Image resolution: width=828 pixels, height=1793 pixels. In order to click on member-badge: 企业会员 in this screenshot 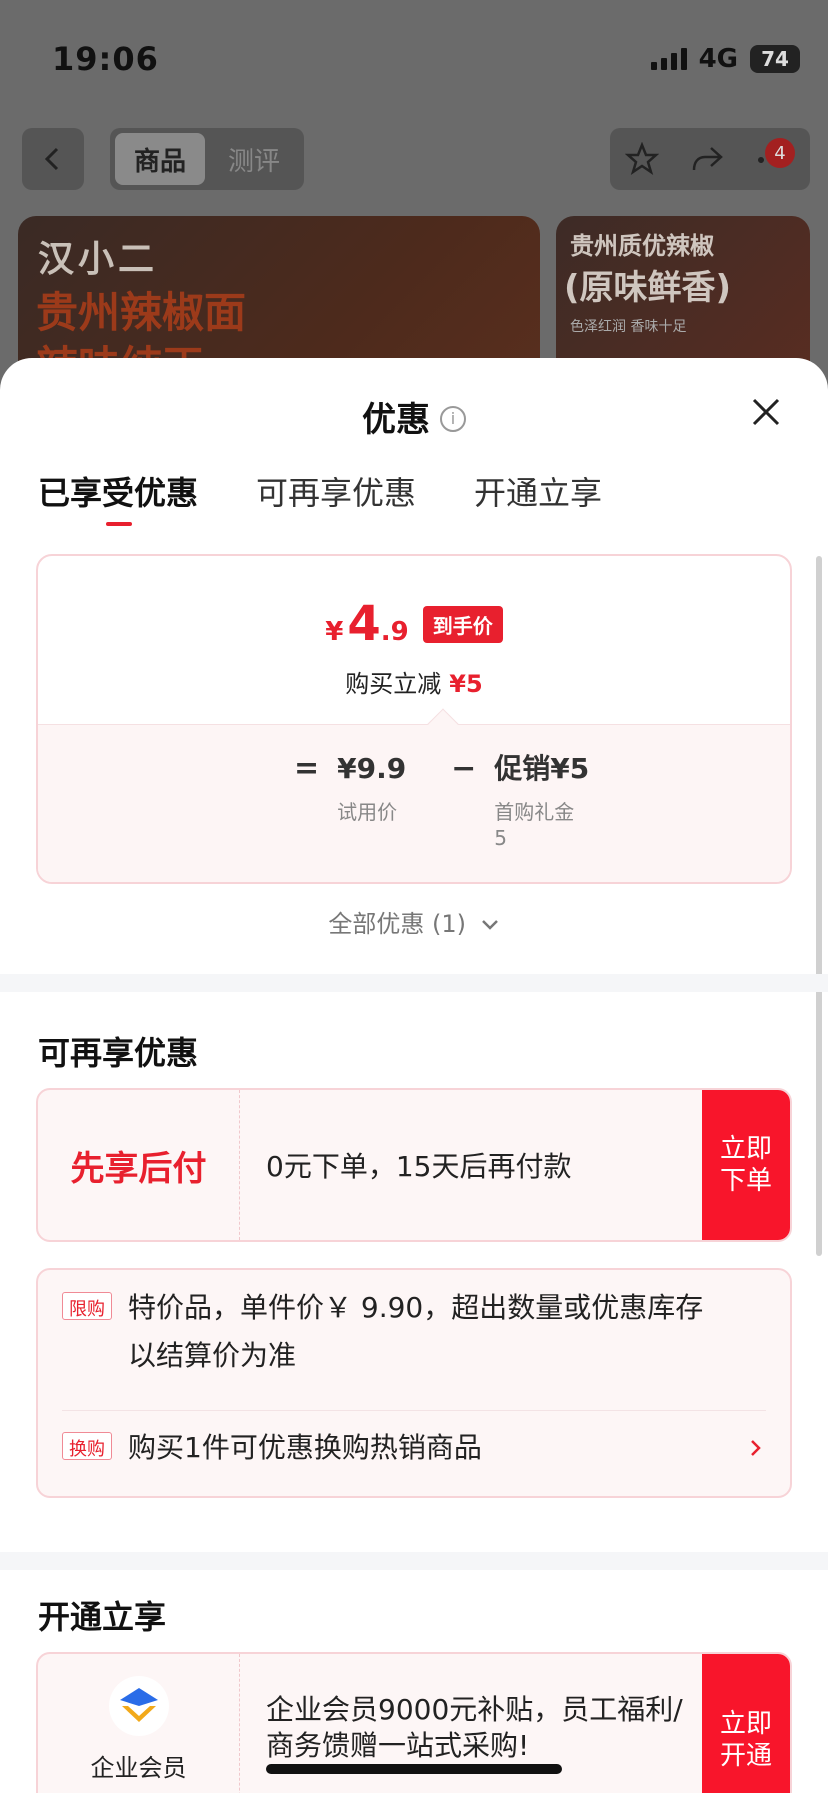, I will do `click(139, 1723)`.